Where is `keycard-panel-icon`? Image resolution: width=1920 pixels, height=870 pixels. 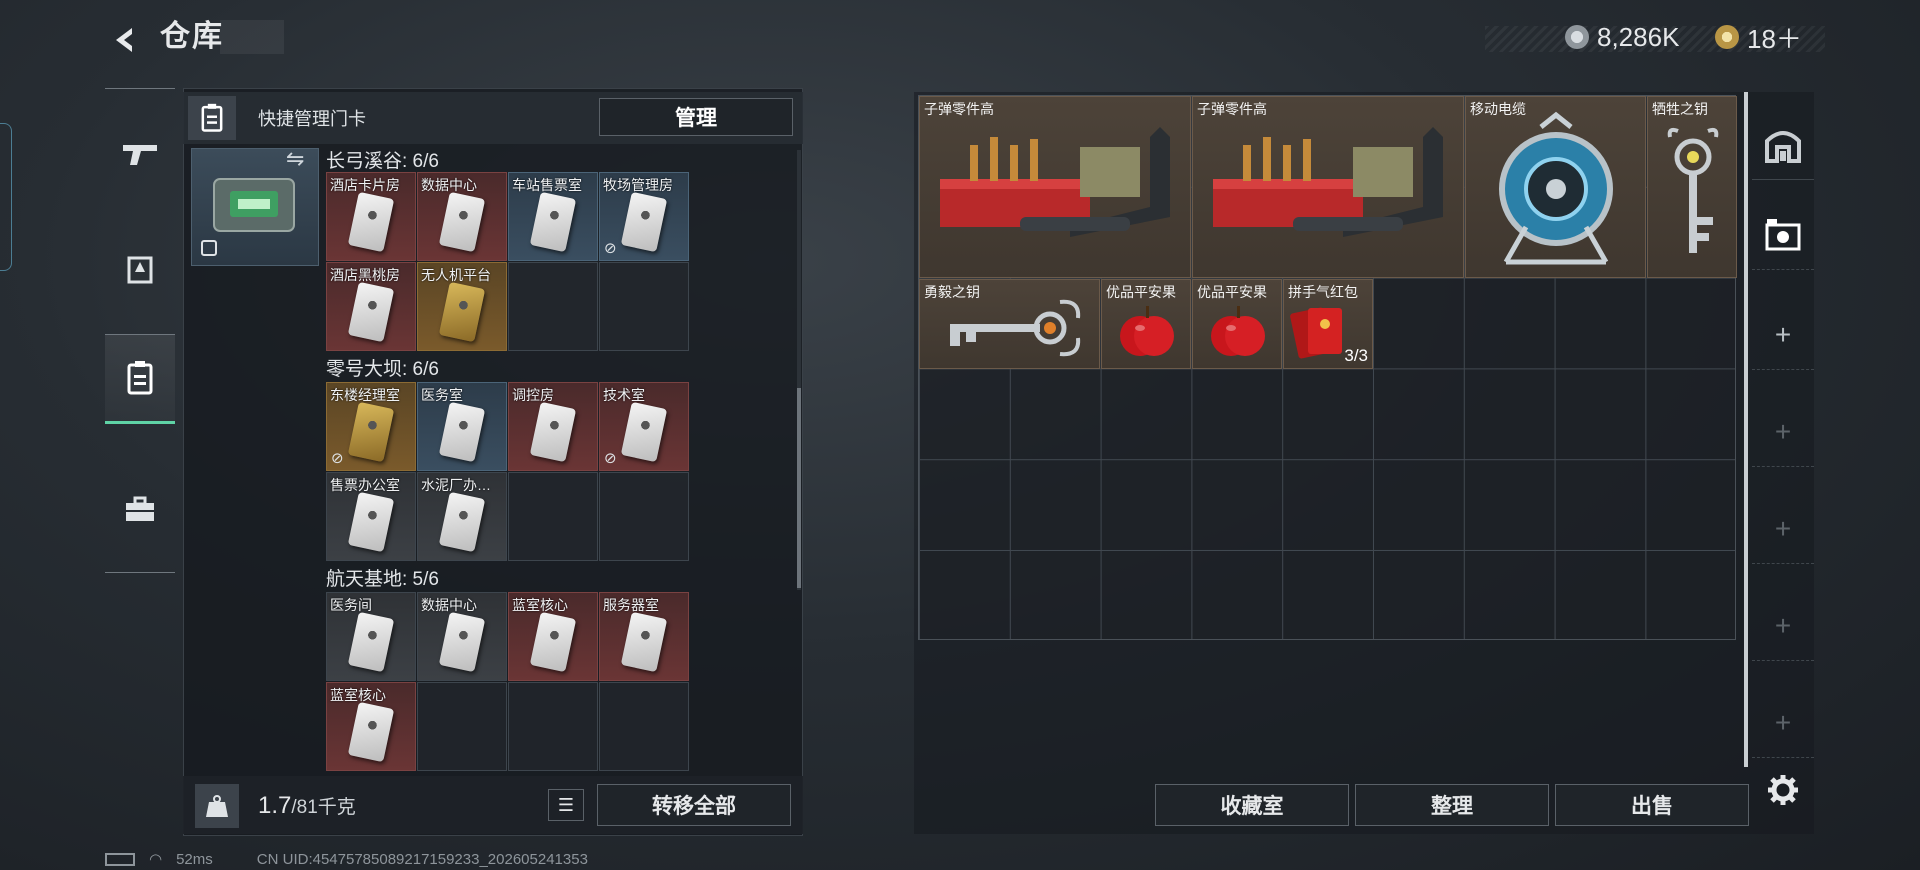
keycard-panel-icon is located at coordinates (212, 118).